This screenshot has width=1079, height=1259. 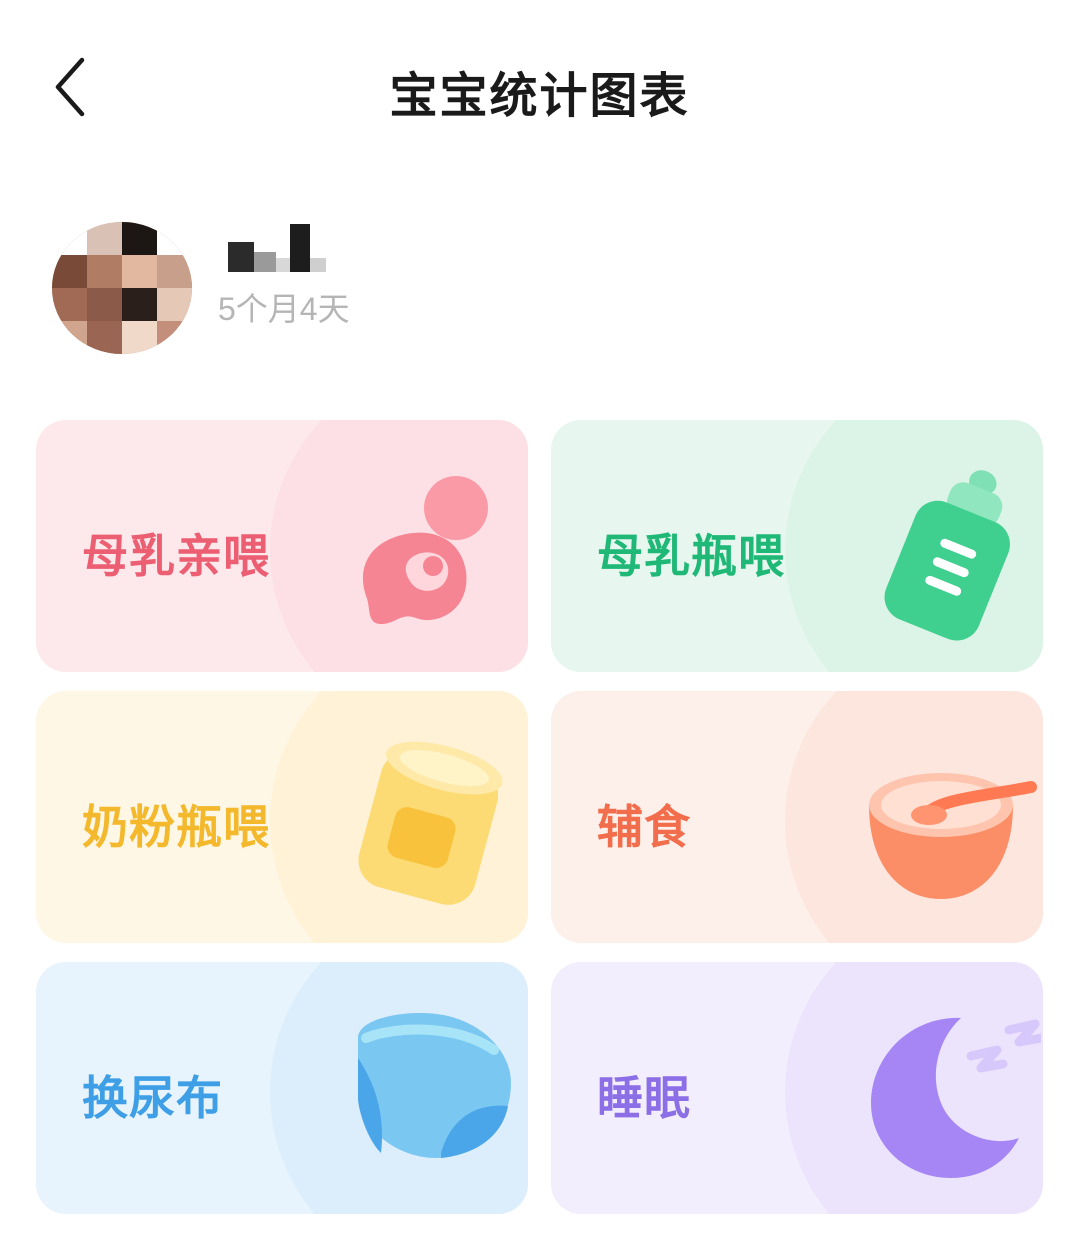 I want to click on card-label: 母乳瓶喂, so click(x=691, y=556).